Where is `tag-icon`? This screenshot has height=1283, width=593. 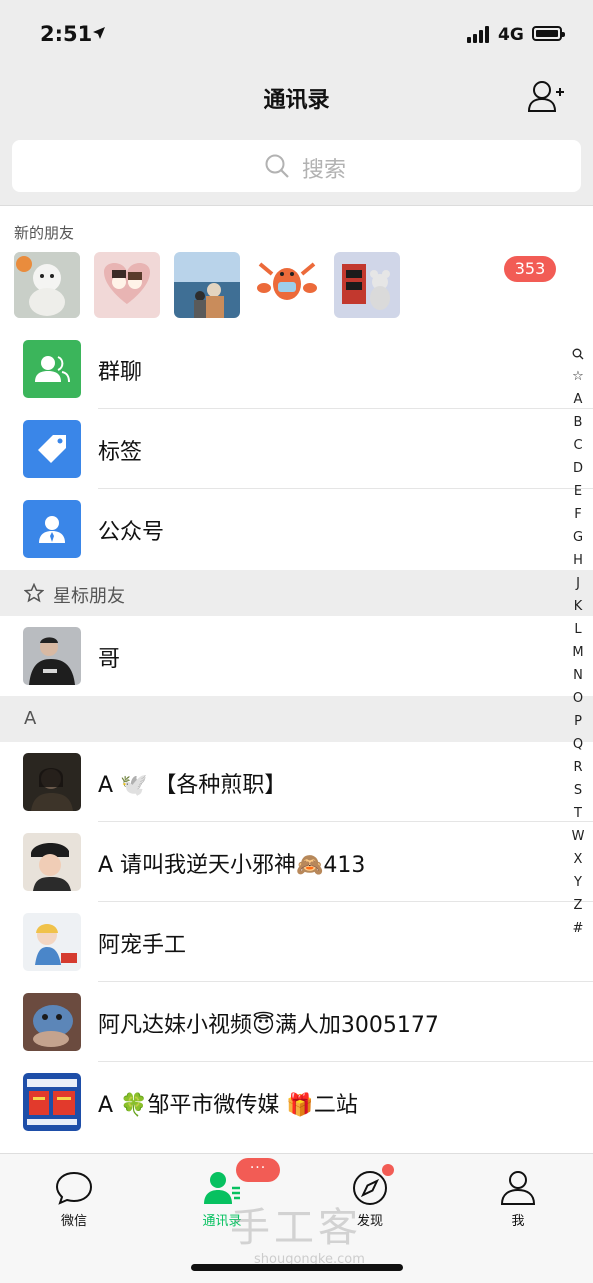
tag-icon is located at coordinates (52, 449).